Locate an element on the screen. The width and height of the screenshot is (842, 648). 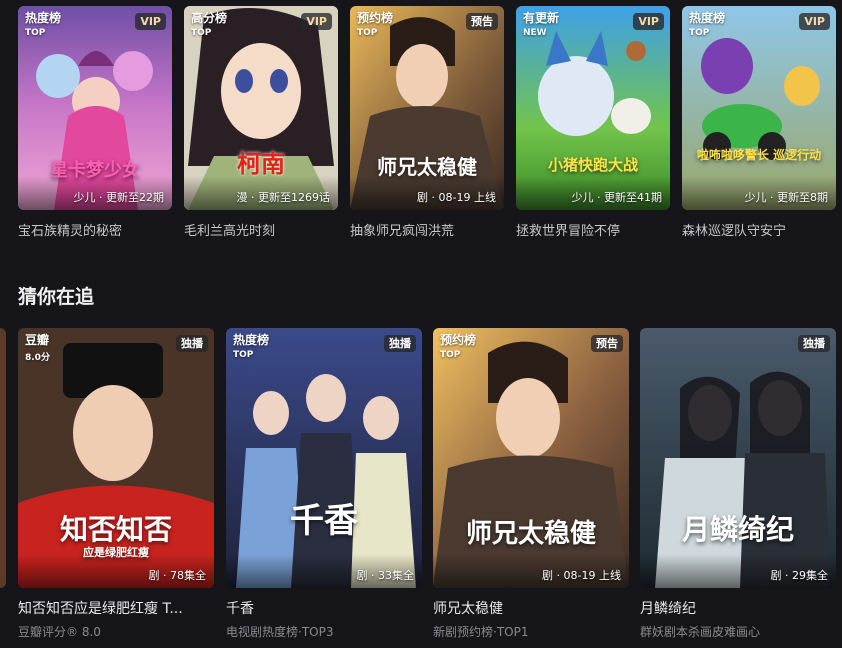
card-subtitle: 新剧预约榜·TOP1 is located at coordinates (481, 632).